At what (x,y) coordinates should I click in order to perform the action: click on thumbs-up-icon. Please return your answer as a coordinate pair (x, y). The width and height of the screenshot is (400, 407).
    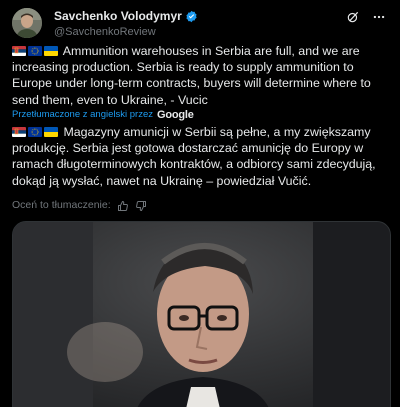
    Looking at the image, I should click on (123, 206).